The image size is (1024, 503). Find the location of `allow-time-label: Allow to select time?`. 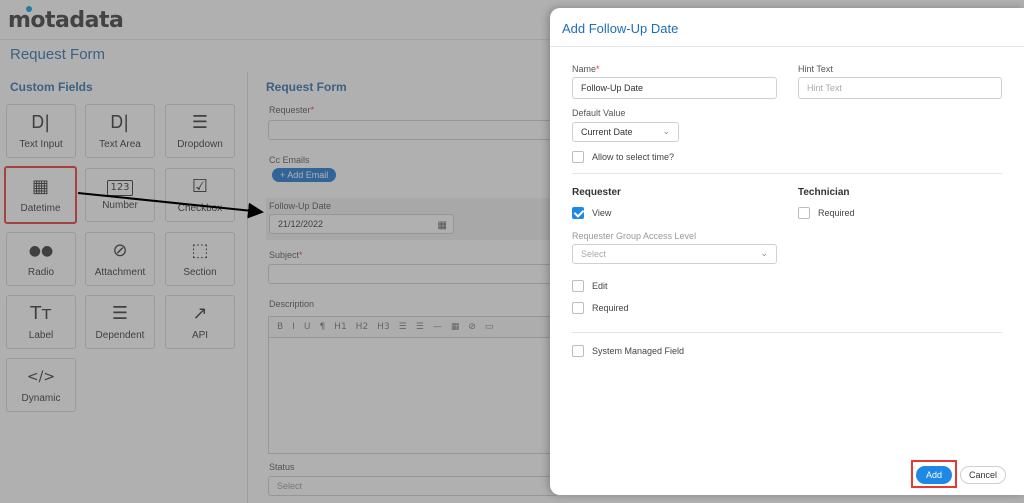

allow-time-label: Allow to select time? is located at coordinates (633, 157).